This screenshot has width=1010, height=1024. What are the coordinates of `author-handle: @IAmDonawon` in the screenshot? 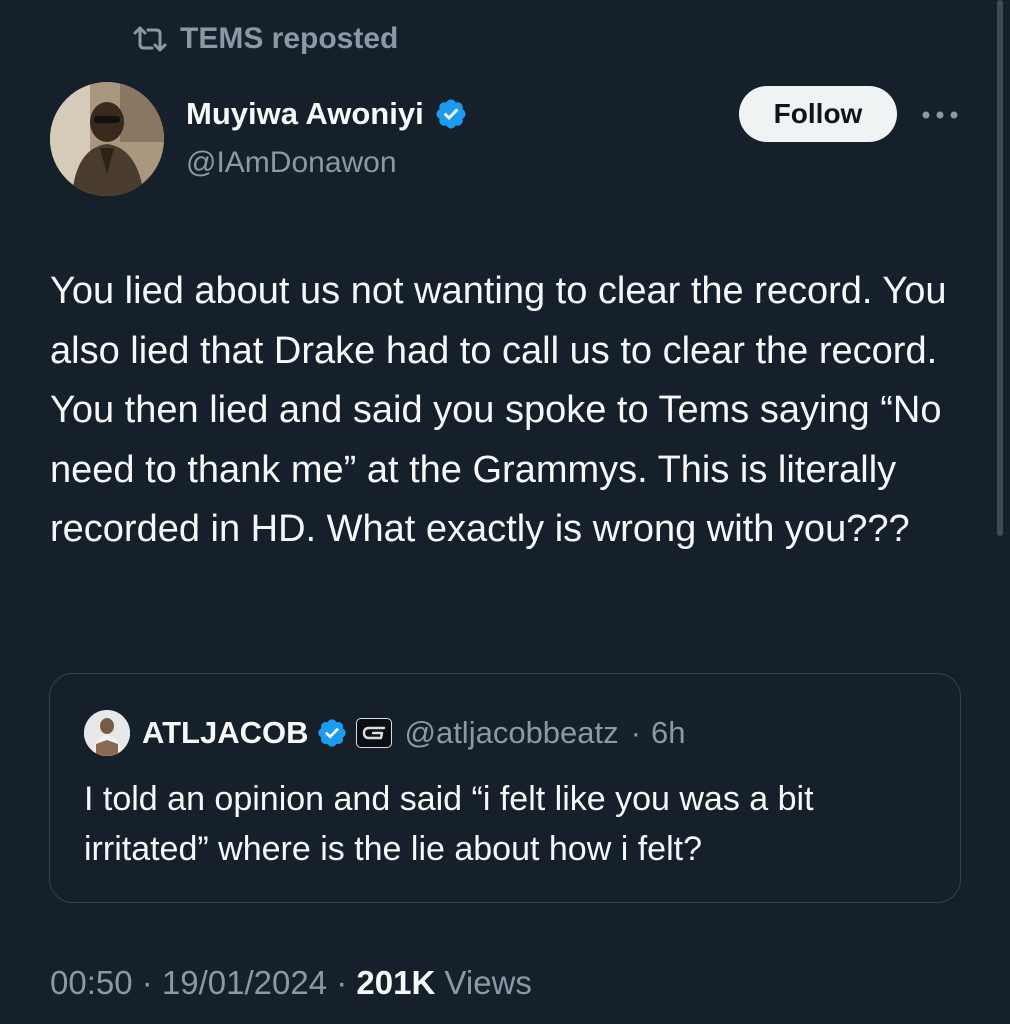 It's located at (291, 163).